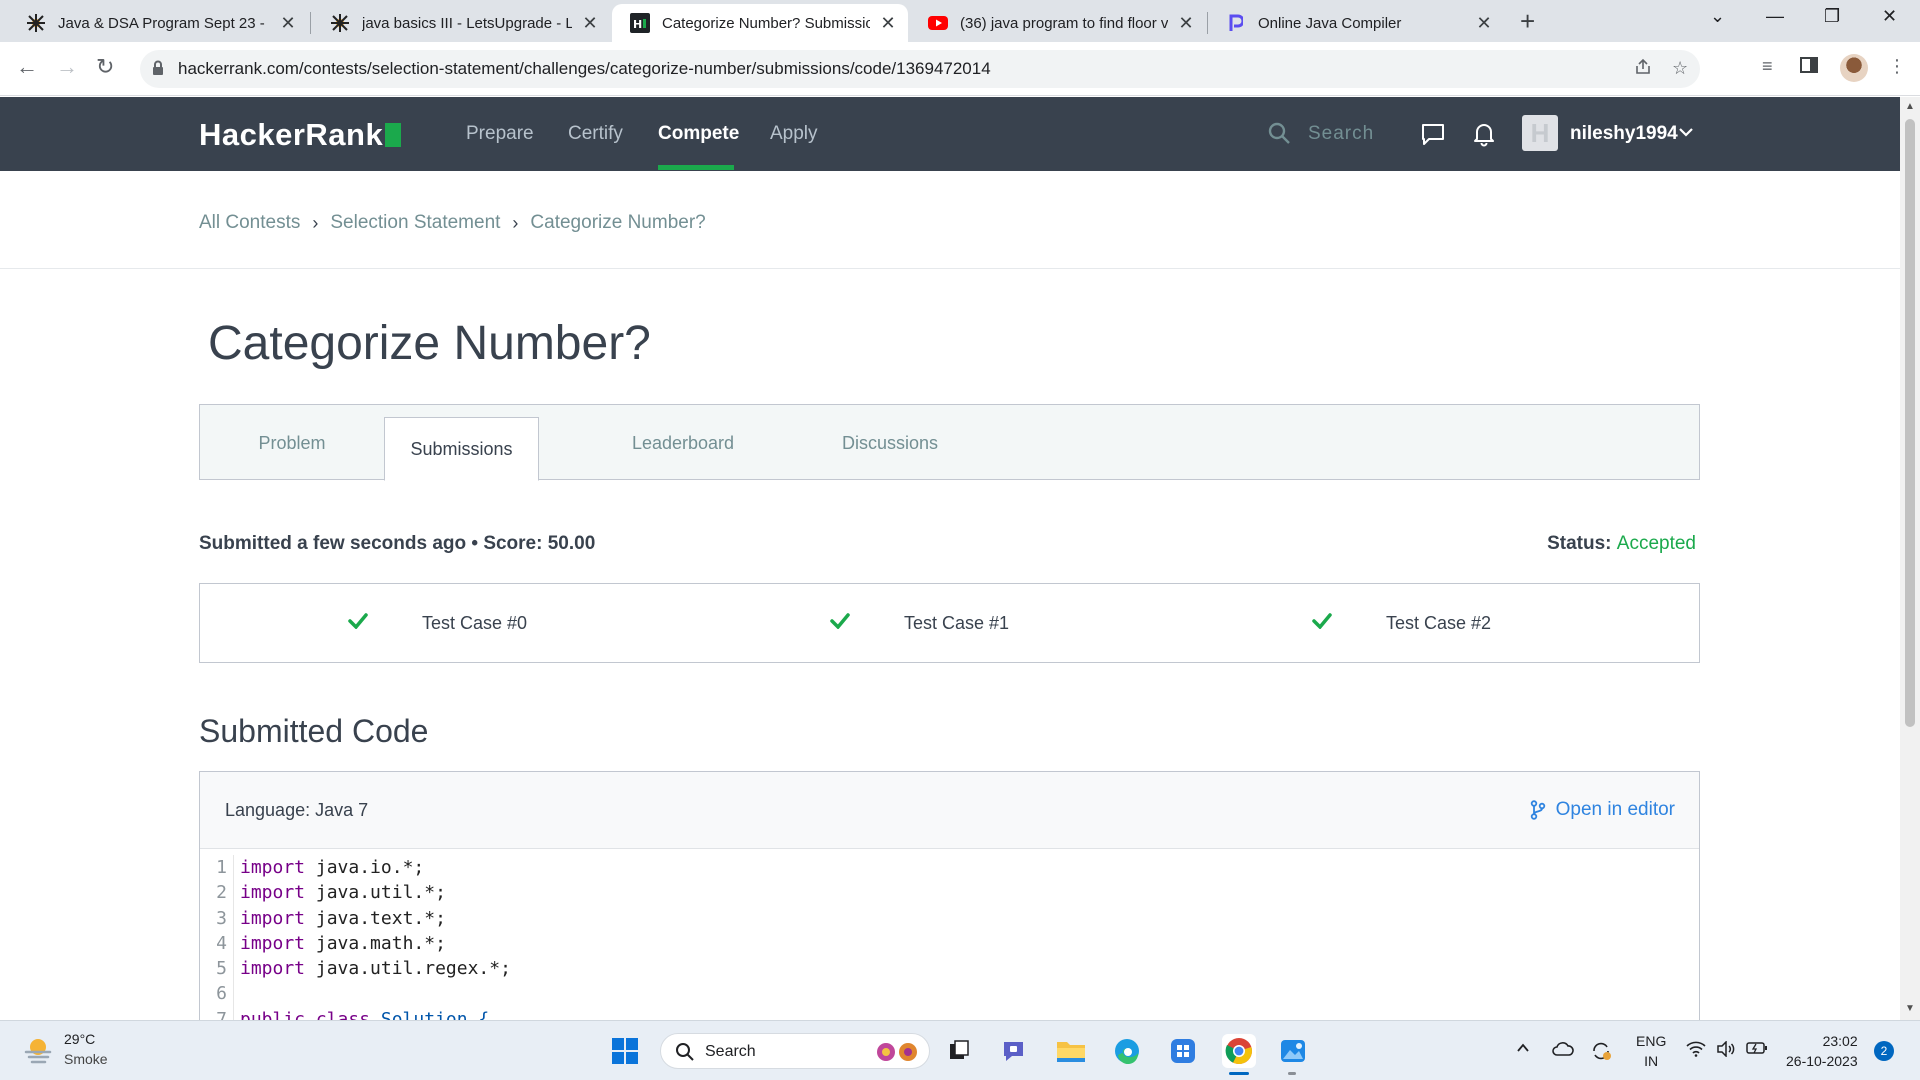 The image size is (1920, 1080). What do you see at coordinates (1832, 16) in the screenshot?
I see `restore-icon: ❐` at bounding box center [1832, 16].